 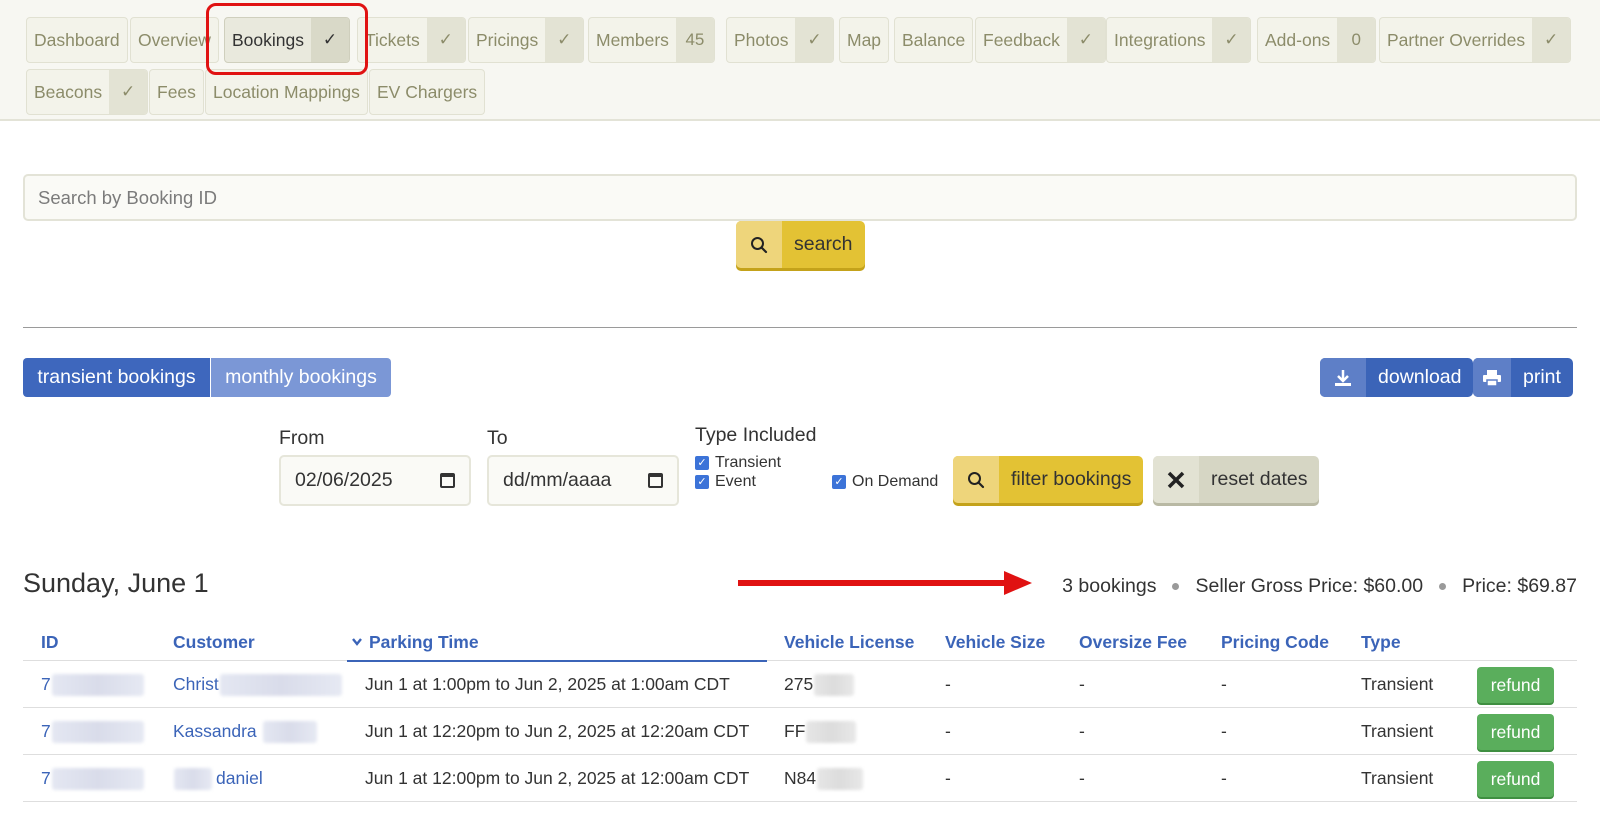 I want to click on print-button: print, so click(x=1523, y=377).